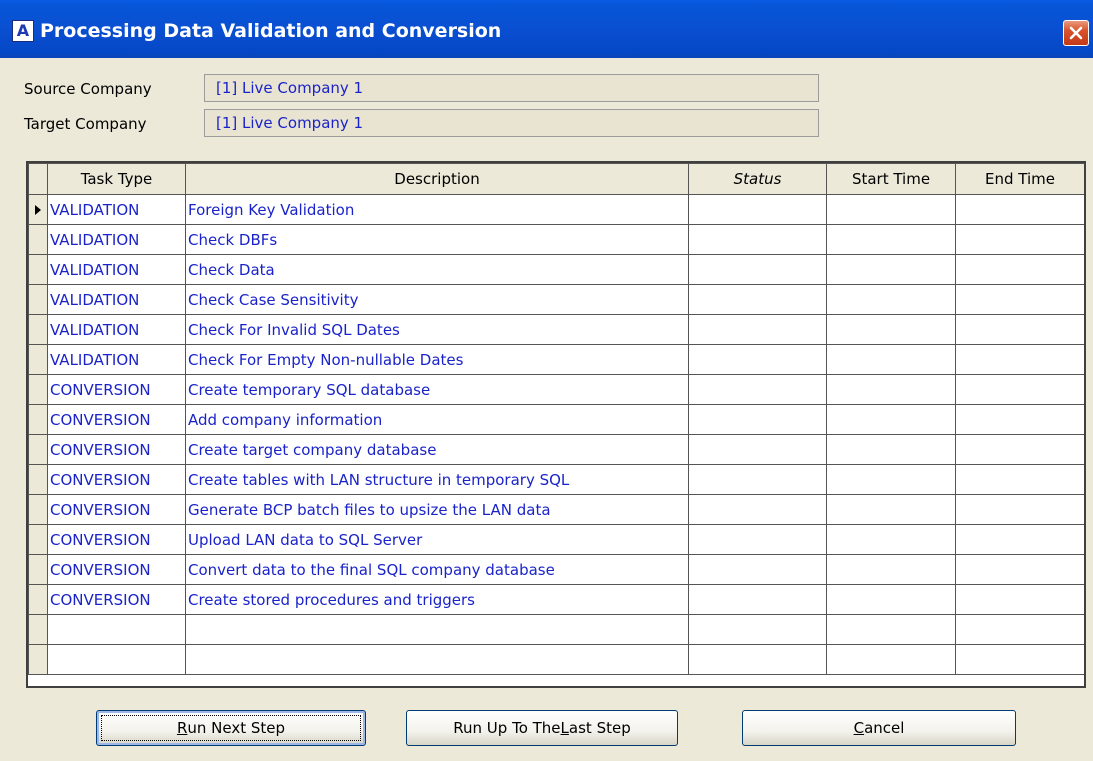 Image resolution: width=1093 pixels, height=761 pixels. I want to click on table-row: CONVERSION Add company information, so click(556, 419).